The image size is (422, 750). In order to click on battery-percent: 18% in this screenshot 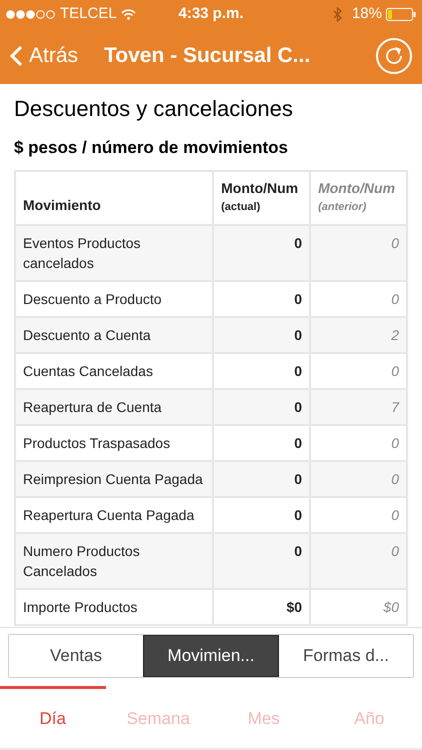, I will do `click(367, 14)`.